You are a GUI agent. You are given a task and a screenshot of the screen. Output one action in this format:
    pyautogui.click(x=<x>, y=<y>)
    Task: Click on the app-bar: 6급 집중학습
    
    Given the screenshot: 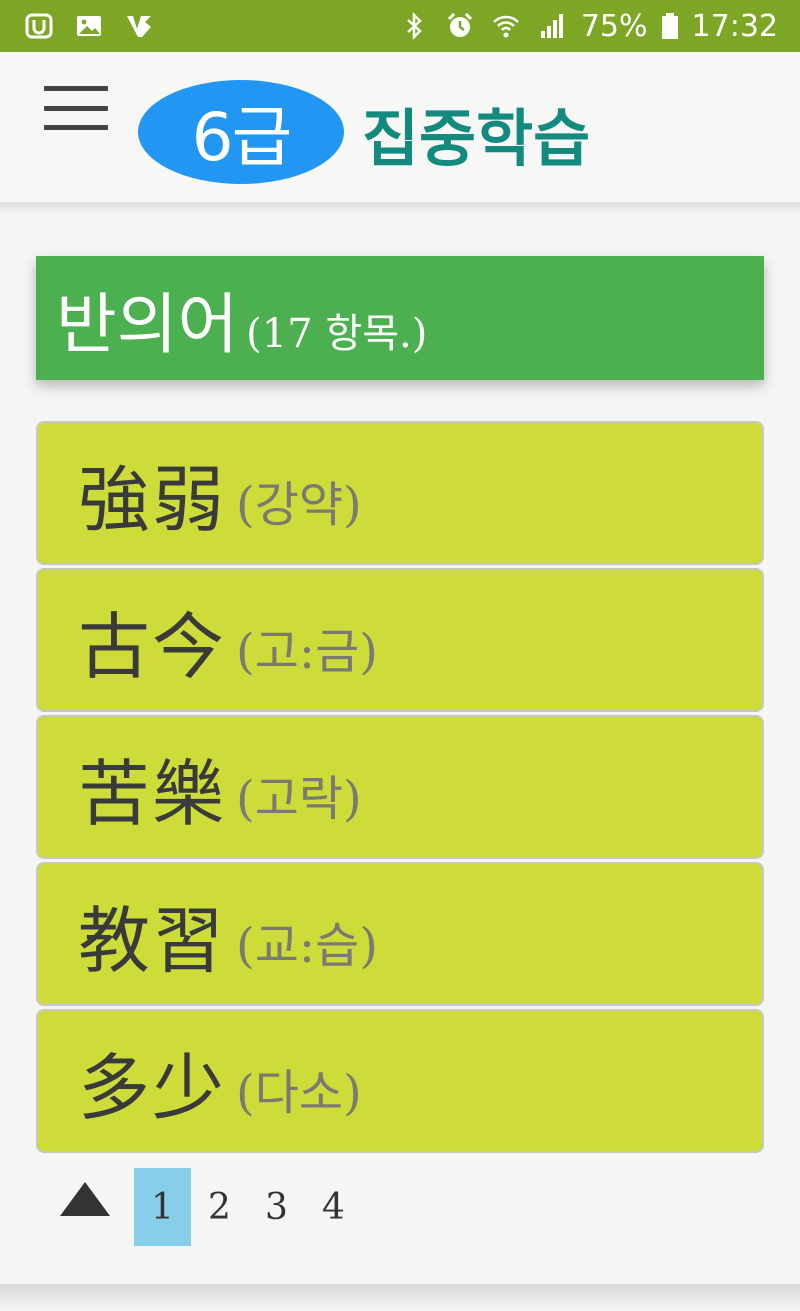 What is the action you would take?
    pyautogui.click(x=400, y=128)
    